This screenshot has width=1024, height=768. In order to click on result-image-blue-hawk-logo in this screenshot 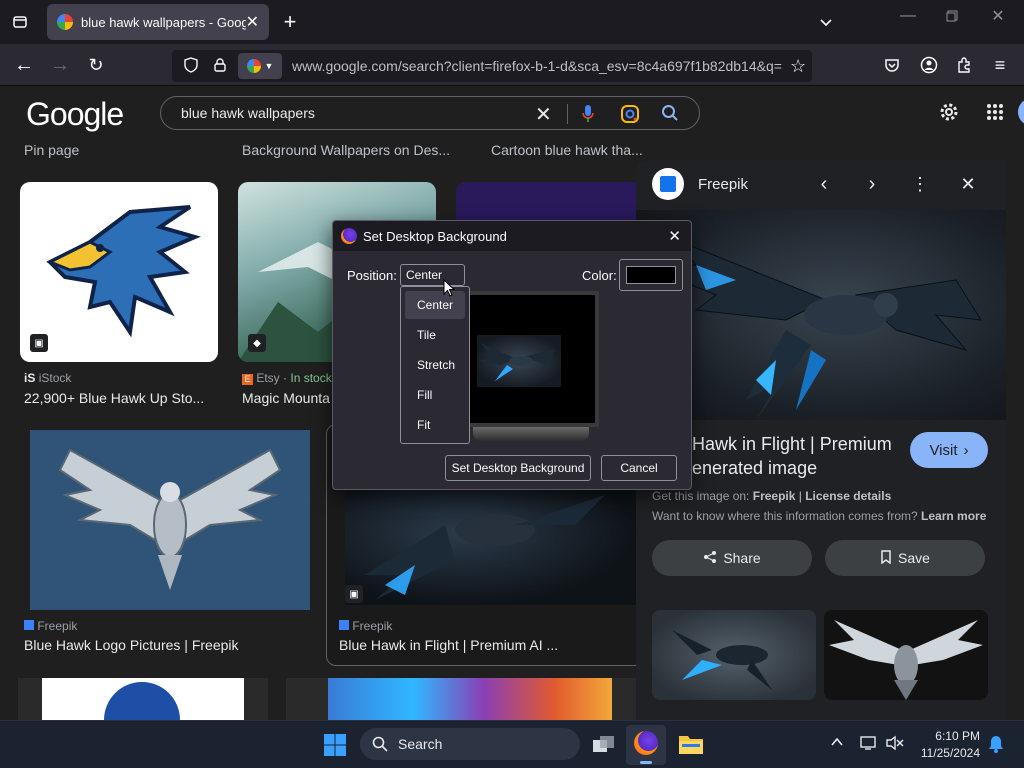, I will do `click(170, 520)`.